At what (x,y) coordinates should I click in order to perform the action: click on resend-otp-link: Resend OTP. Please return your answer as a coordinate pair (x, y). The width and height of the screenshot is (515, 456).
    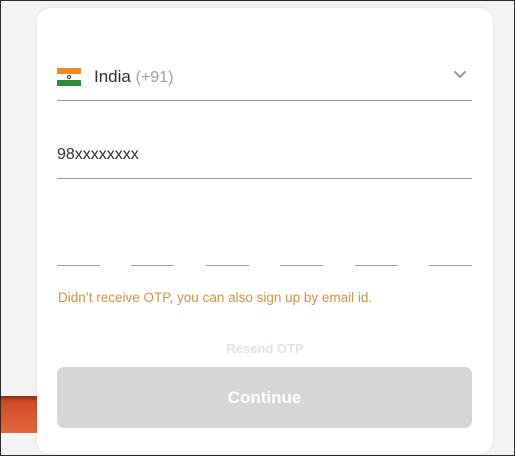
    Looking at the image, I should click on (265, 348).